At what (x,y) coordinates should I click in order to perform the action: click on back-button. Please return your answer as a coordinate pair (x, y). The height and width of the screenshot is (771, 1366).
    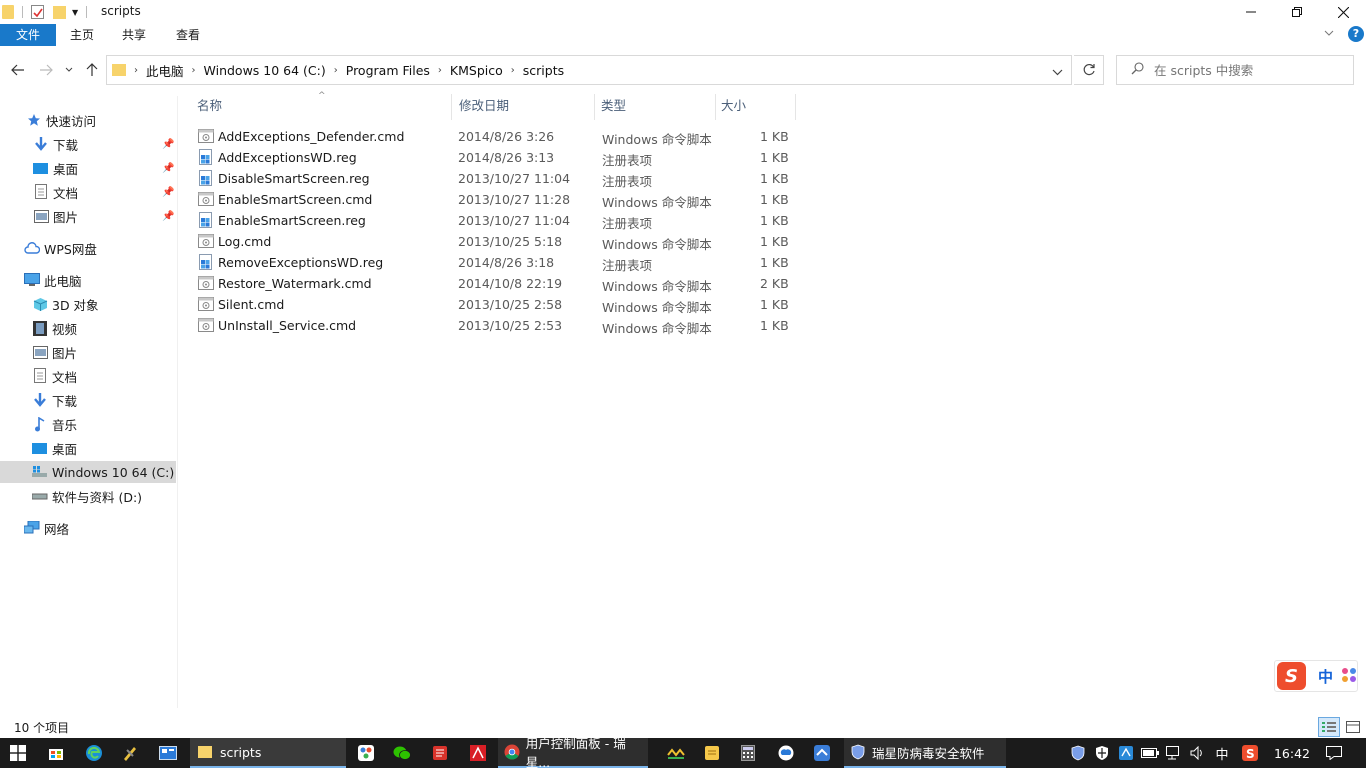
    Looking at the image, I should click on (18, 70).